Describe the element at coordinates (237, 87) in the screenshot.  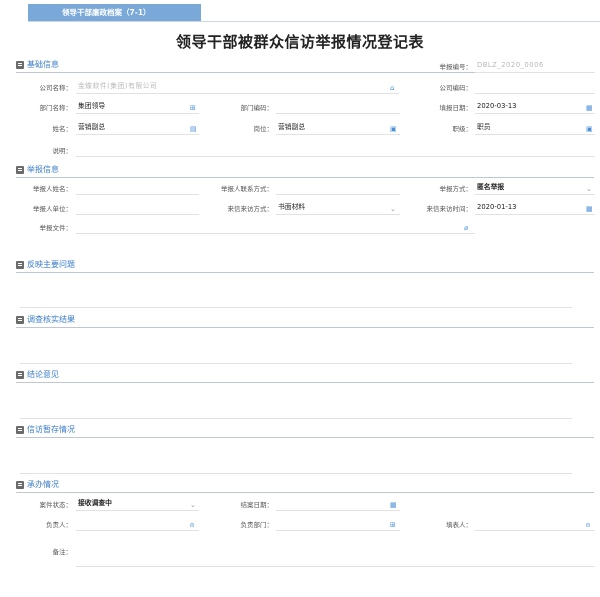
I see `company-name-field: 金蝶软件(集团)有限公司` at that location.